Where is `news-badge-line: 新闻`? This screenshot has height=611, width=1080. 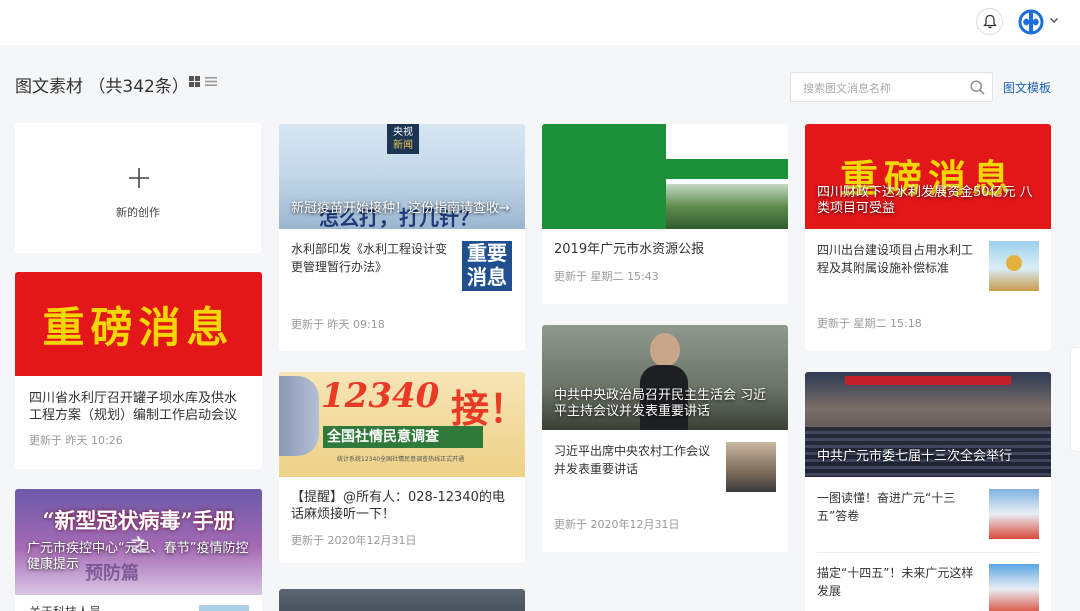
news-badge-line: 新闻 is located at coordinates (403, 145).